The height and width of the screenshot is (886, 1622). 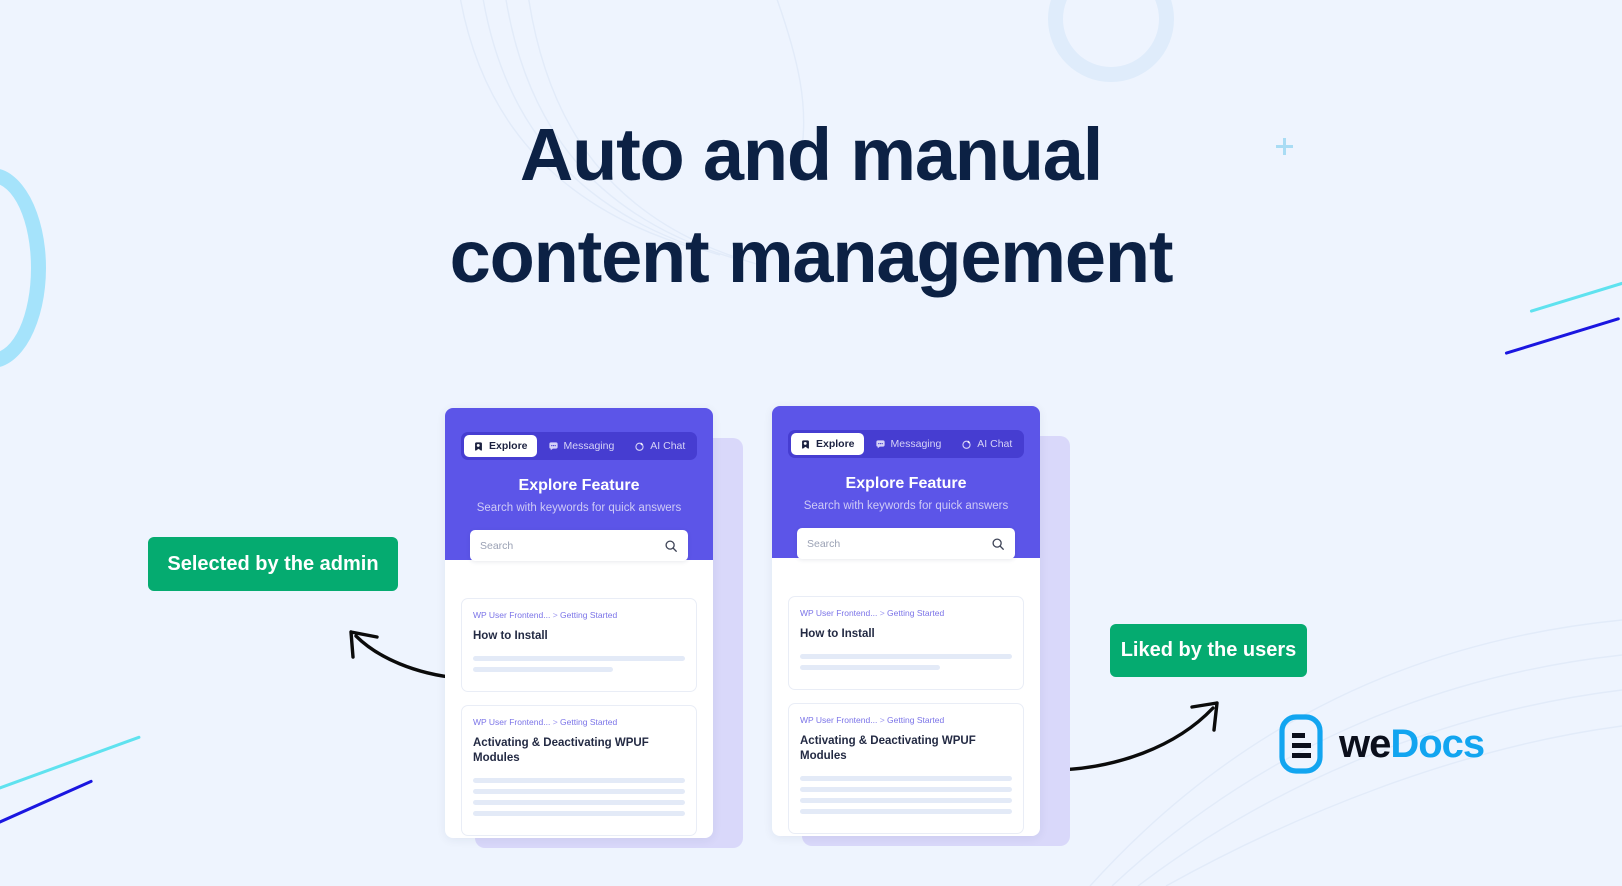 I want to click on wedocs-logo: weDocs, so click(x=1380, y=744).